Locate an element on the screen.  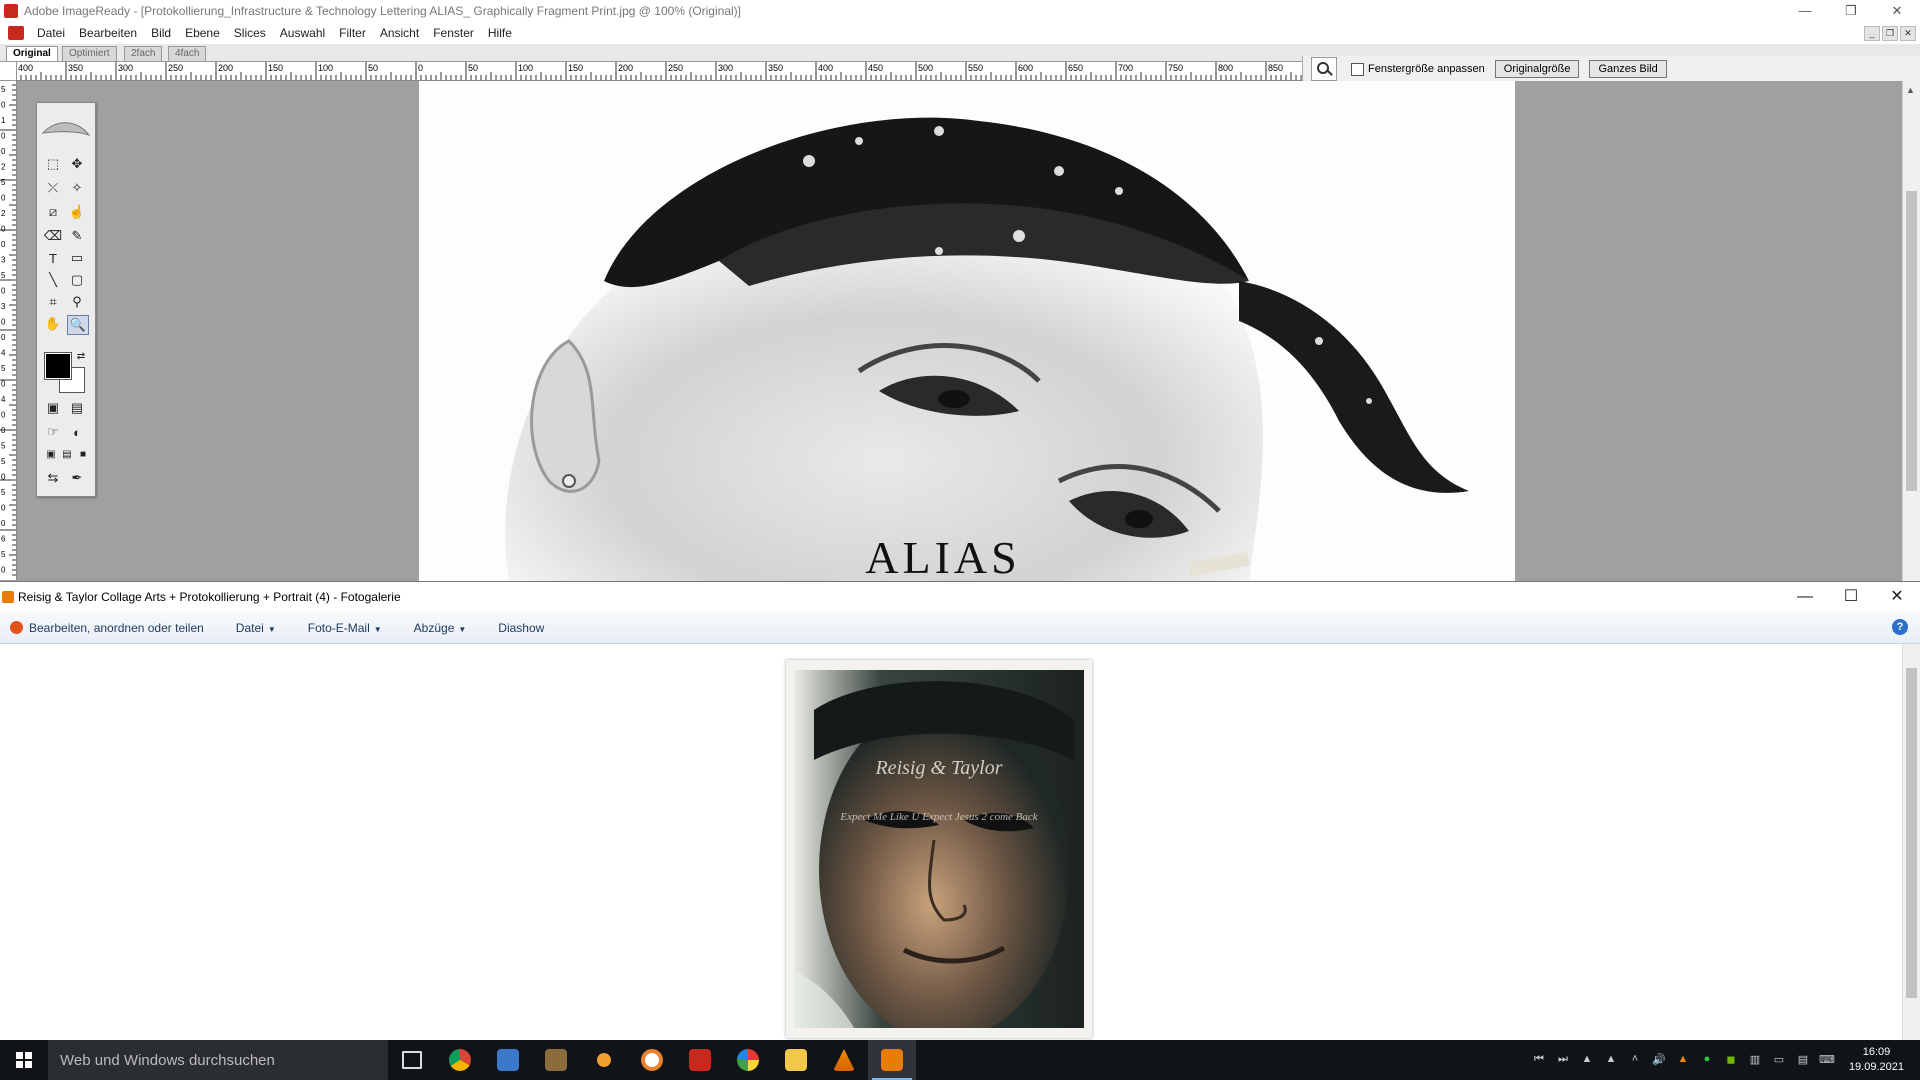
canvas-vertical-scrollbar: ▲ is located at coordinates (1911, 331).